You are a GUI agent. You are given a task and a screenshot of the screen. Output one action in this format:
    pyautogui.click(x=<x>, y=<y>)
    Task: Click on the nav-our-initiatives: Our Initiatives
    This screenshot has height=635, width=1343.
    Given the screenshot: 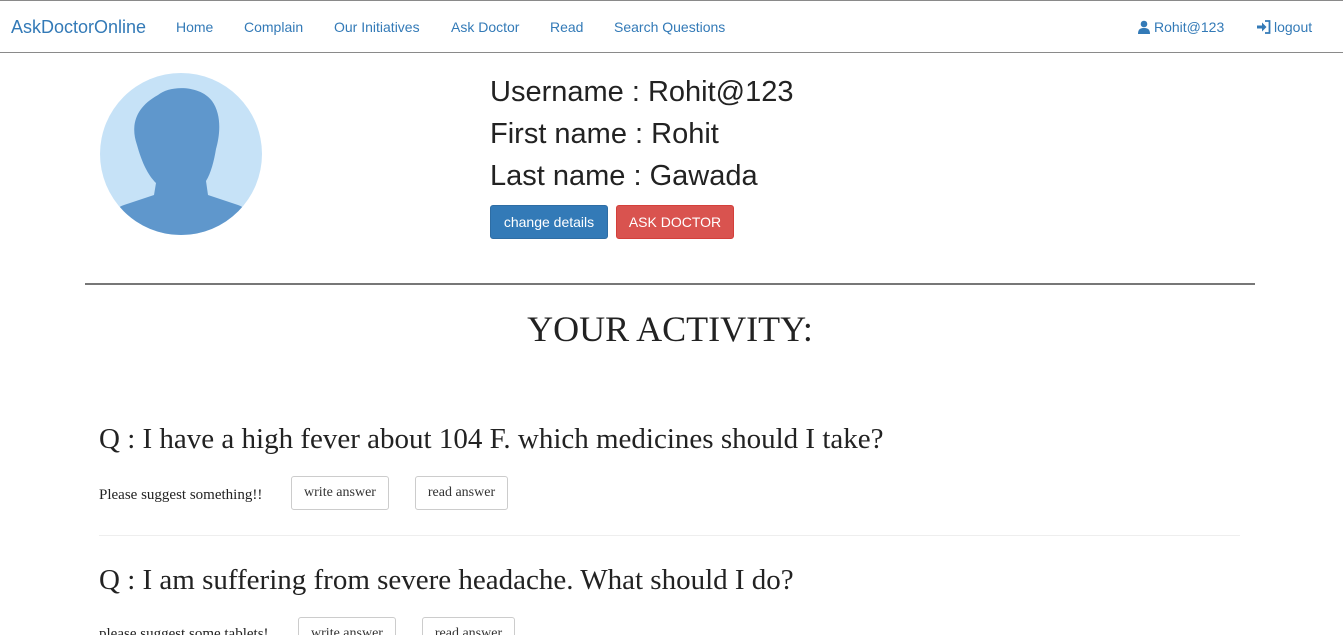 What is the action you would take?
    pyautogui.click(x=377, y=27)
    